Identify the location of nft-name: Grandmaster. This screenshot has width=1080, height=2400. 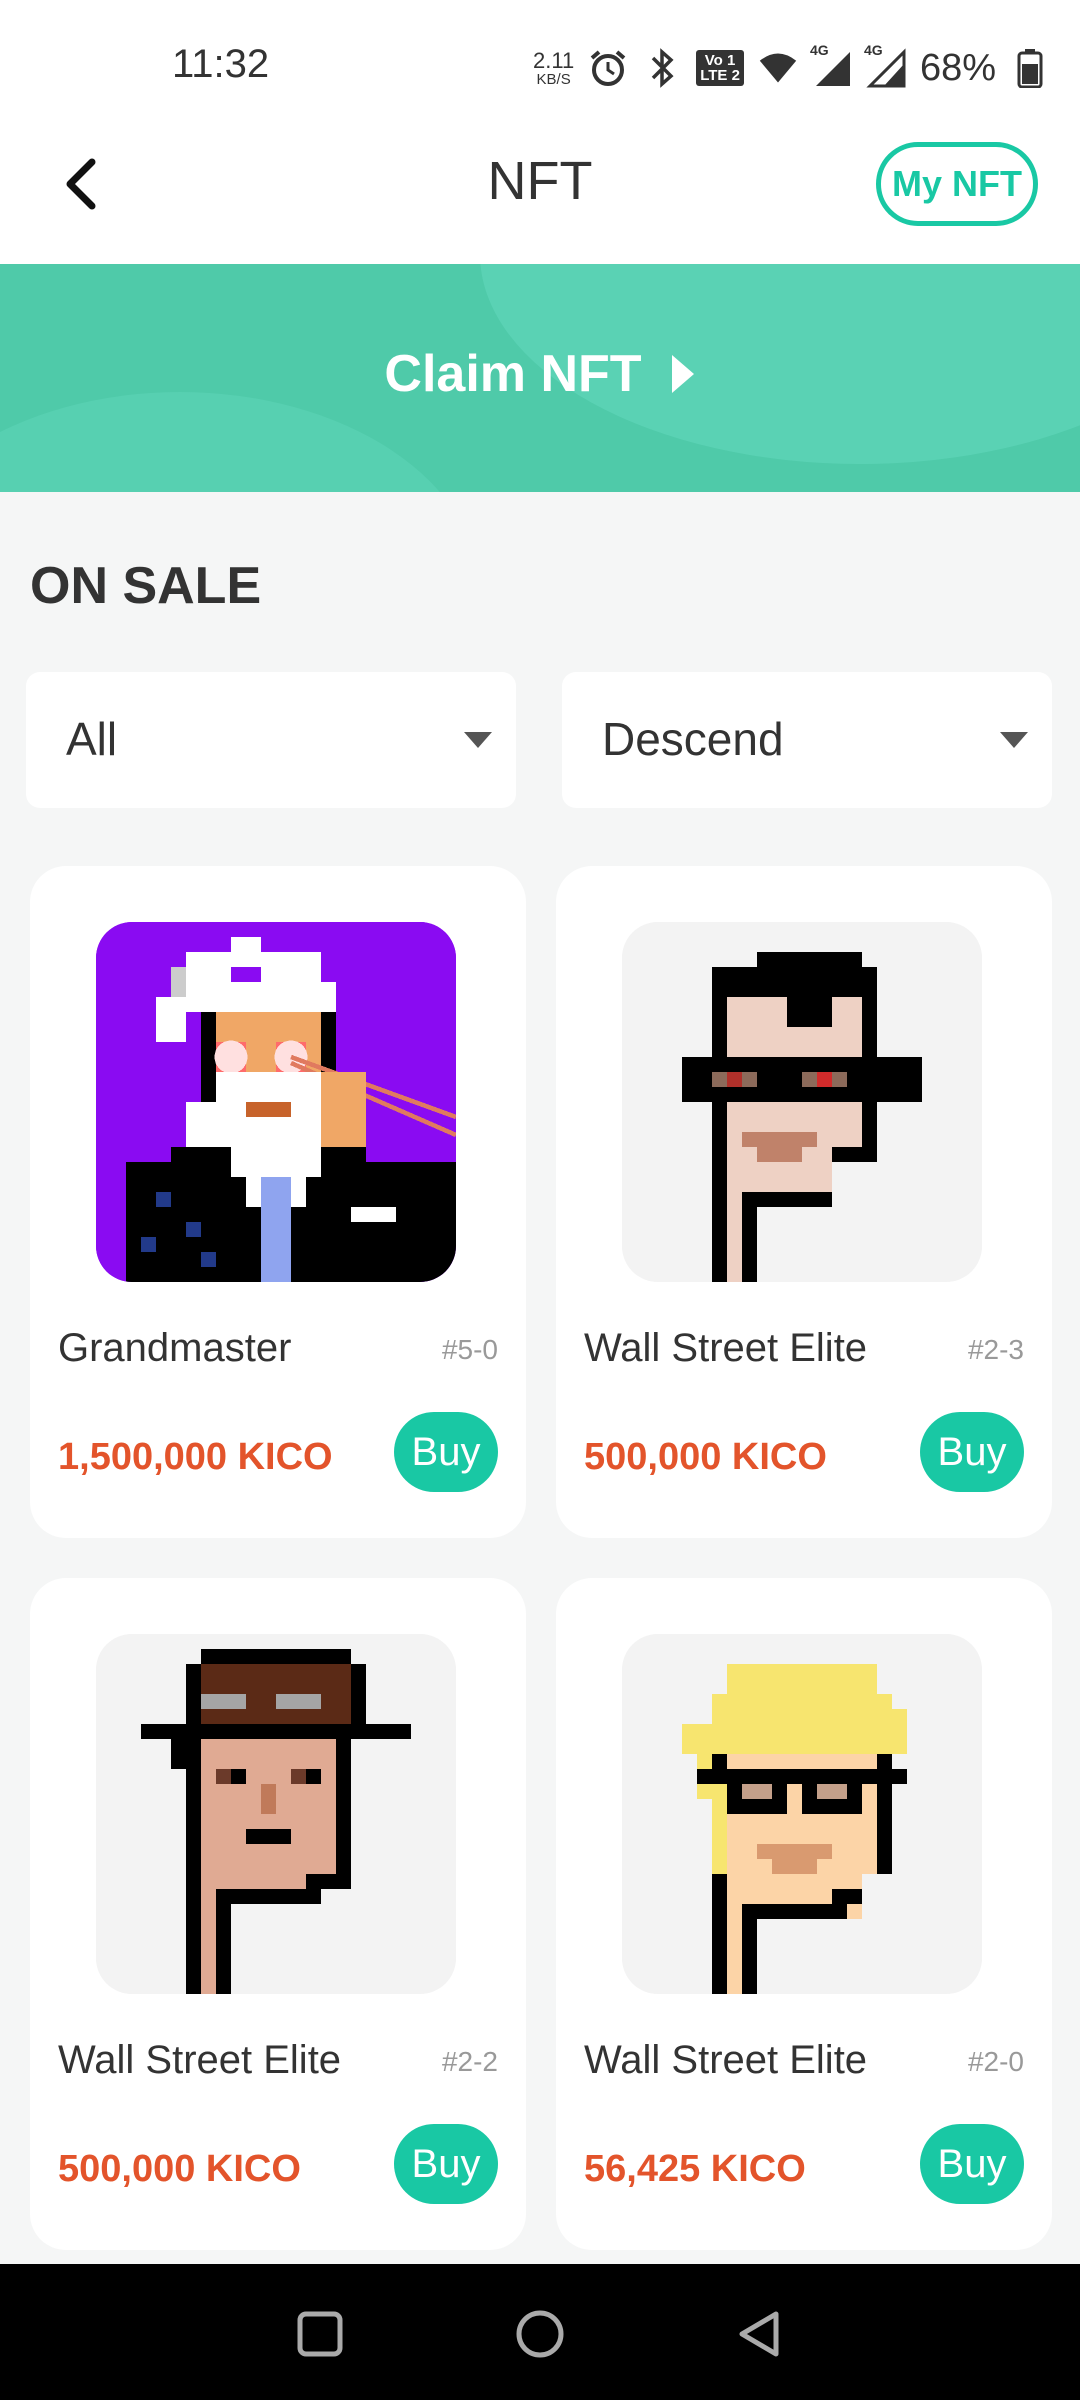
(175, 1348).